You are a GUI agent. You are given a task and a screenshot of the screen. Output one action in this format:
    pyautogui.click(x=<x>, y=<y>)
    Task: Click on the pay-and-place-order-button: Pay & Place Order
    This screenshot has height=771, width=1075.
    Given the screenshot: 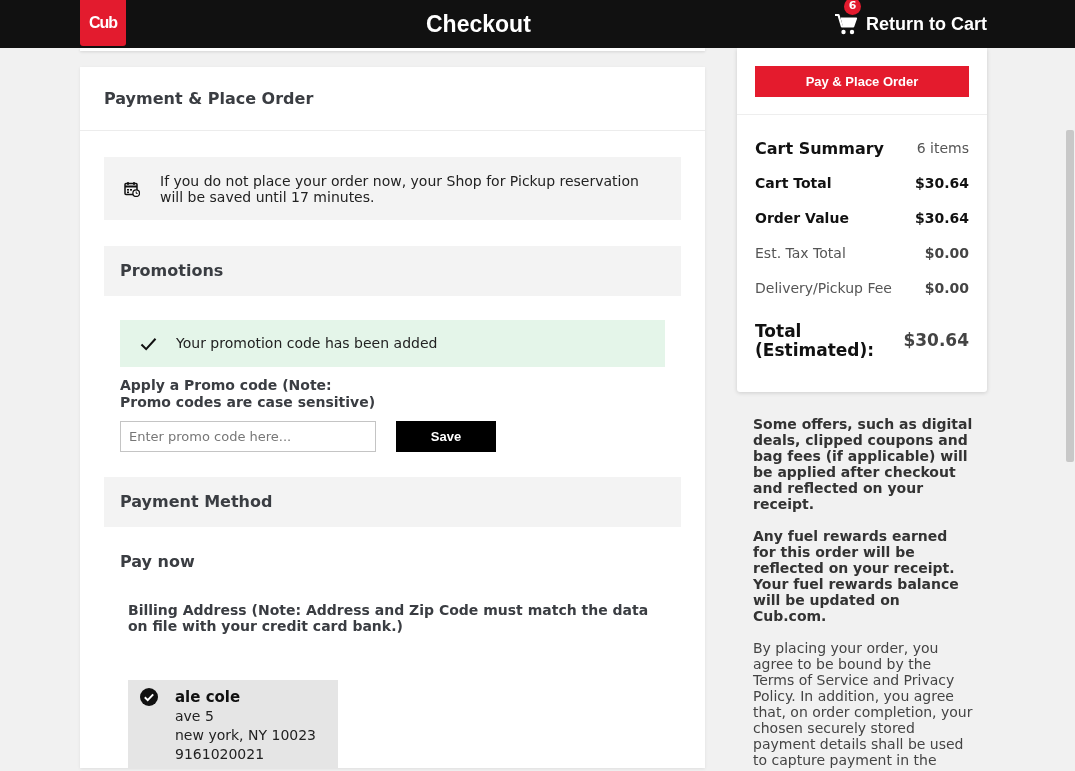 What is the action you would take?
    pyautogui.click(x=862, y=81)
    